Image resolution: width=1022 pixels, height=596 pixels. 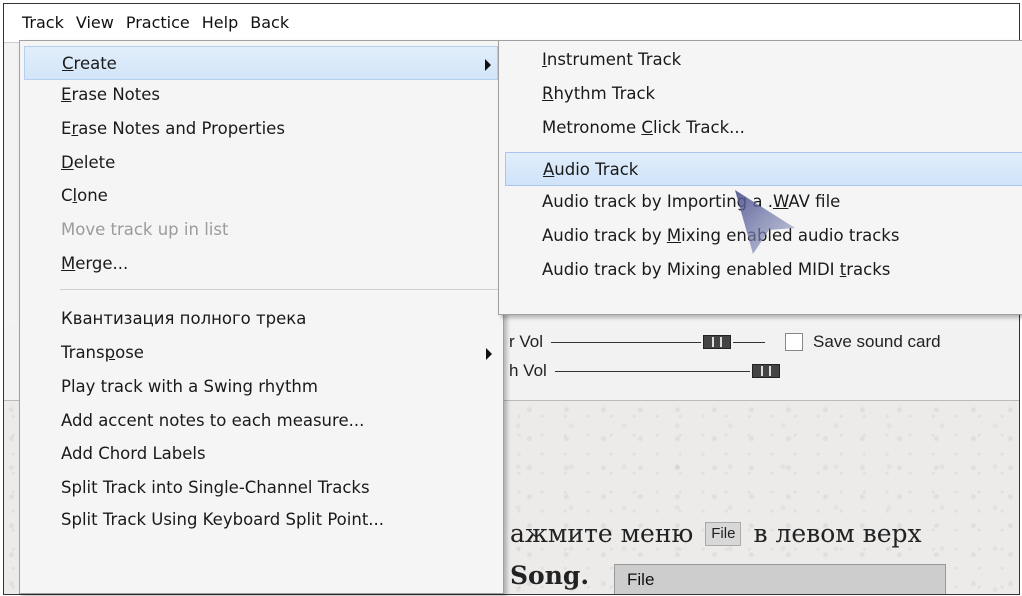 What do you see at coordinates (550, 575) in the screenshot?
I see `song-text: Song.` at bounding box center [550, 575].